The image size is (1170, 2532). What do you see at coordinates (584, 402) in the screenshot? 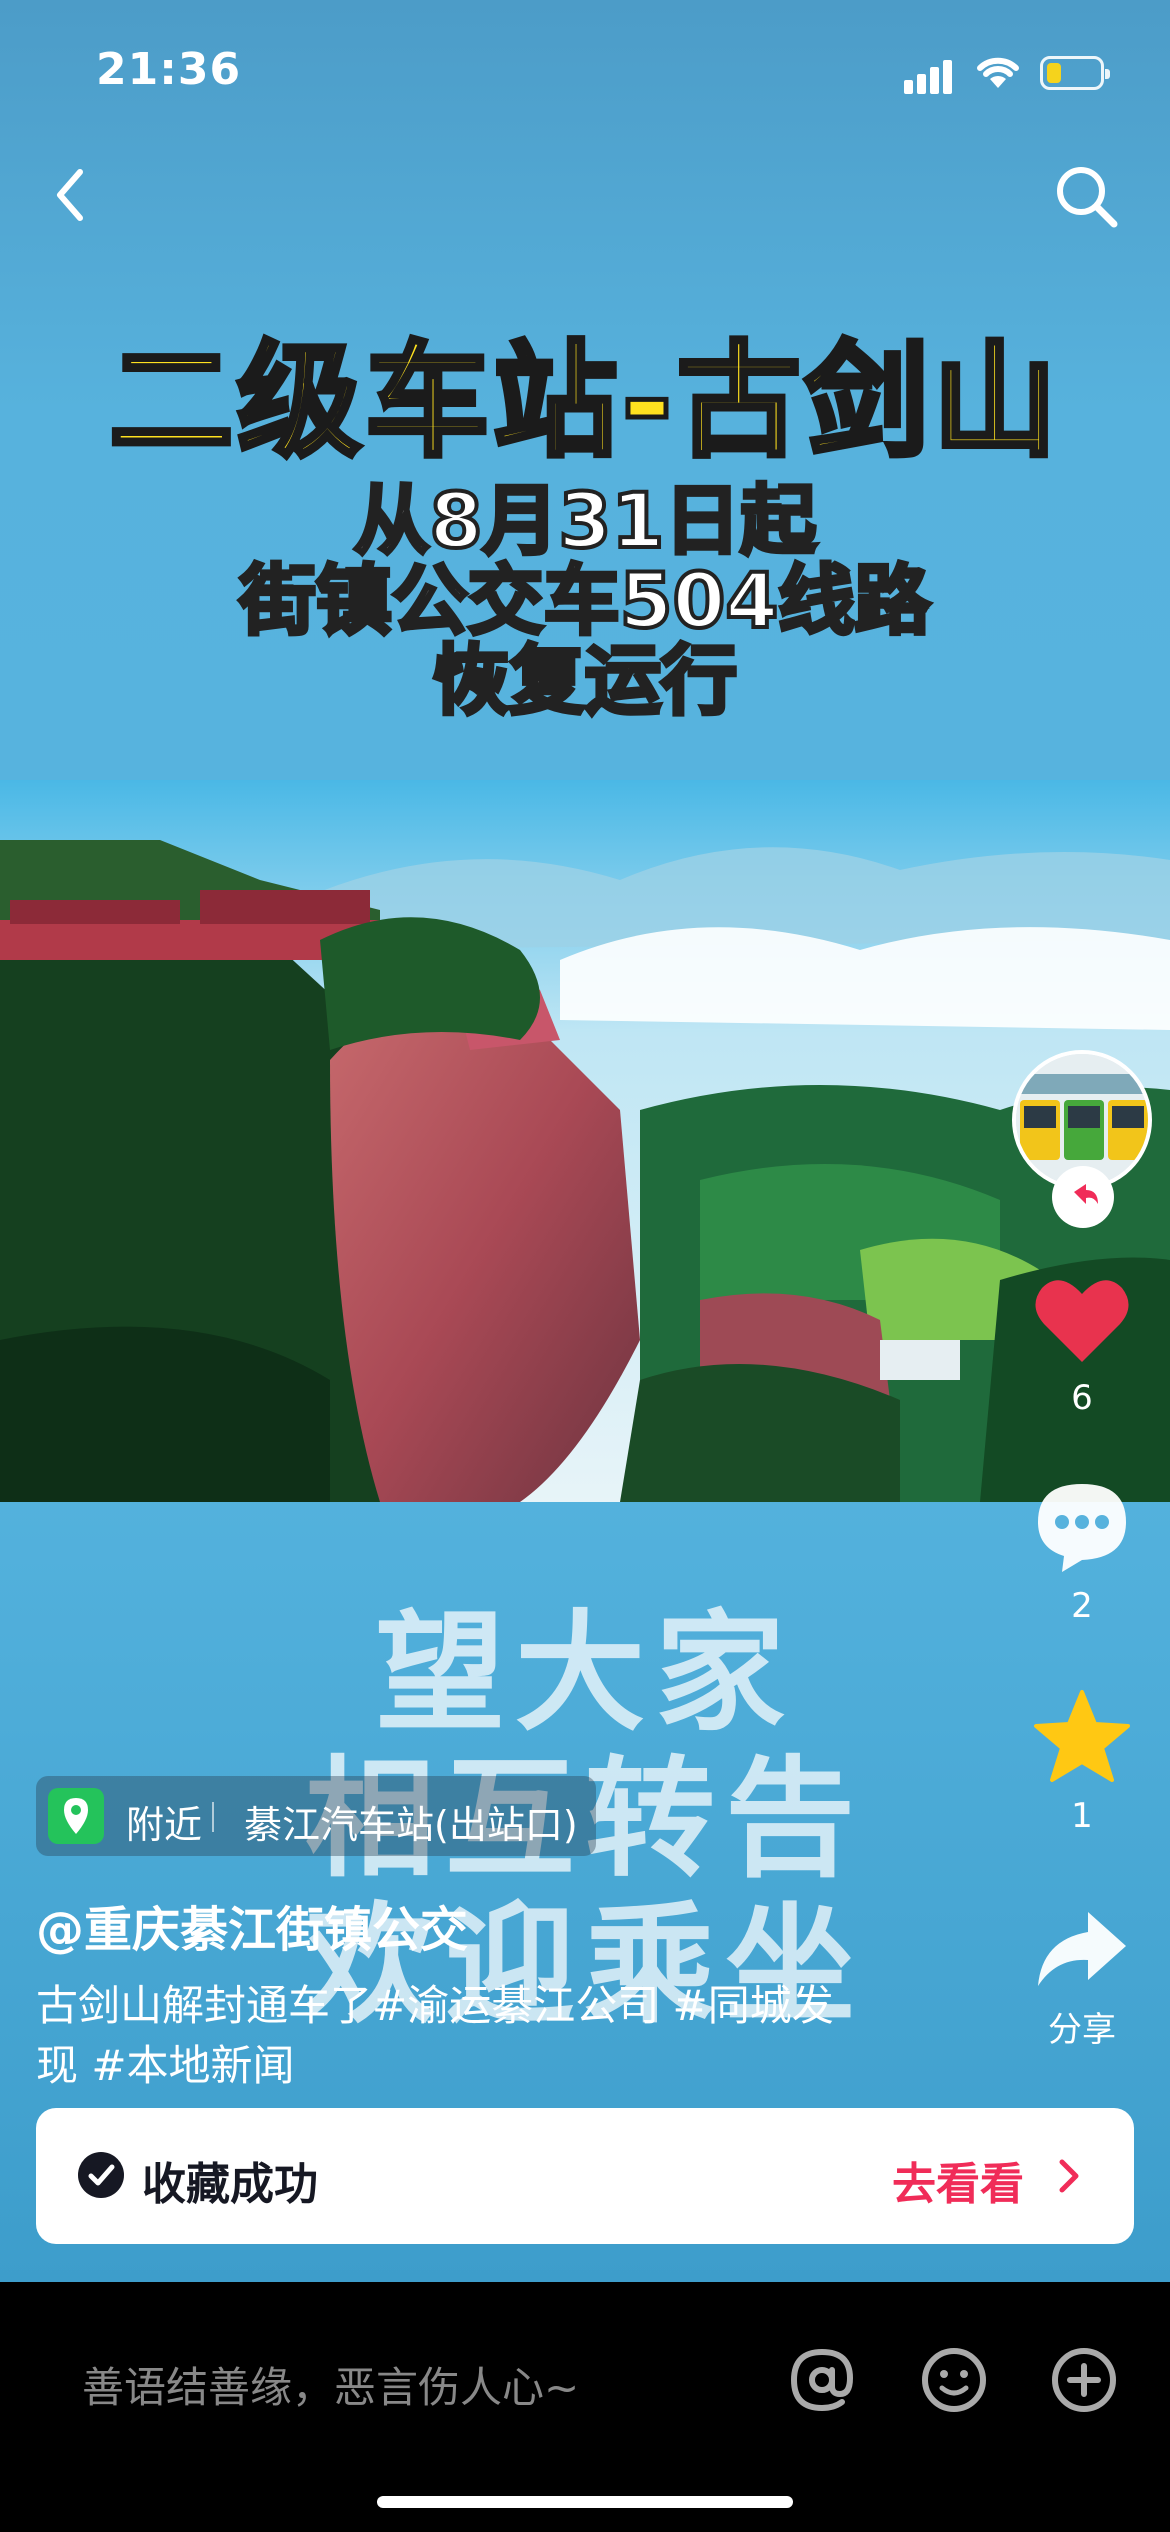
I see `video-title: 二级车站-古剑山` at bounding box center [584, 402].